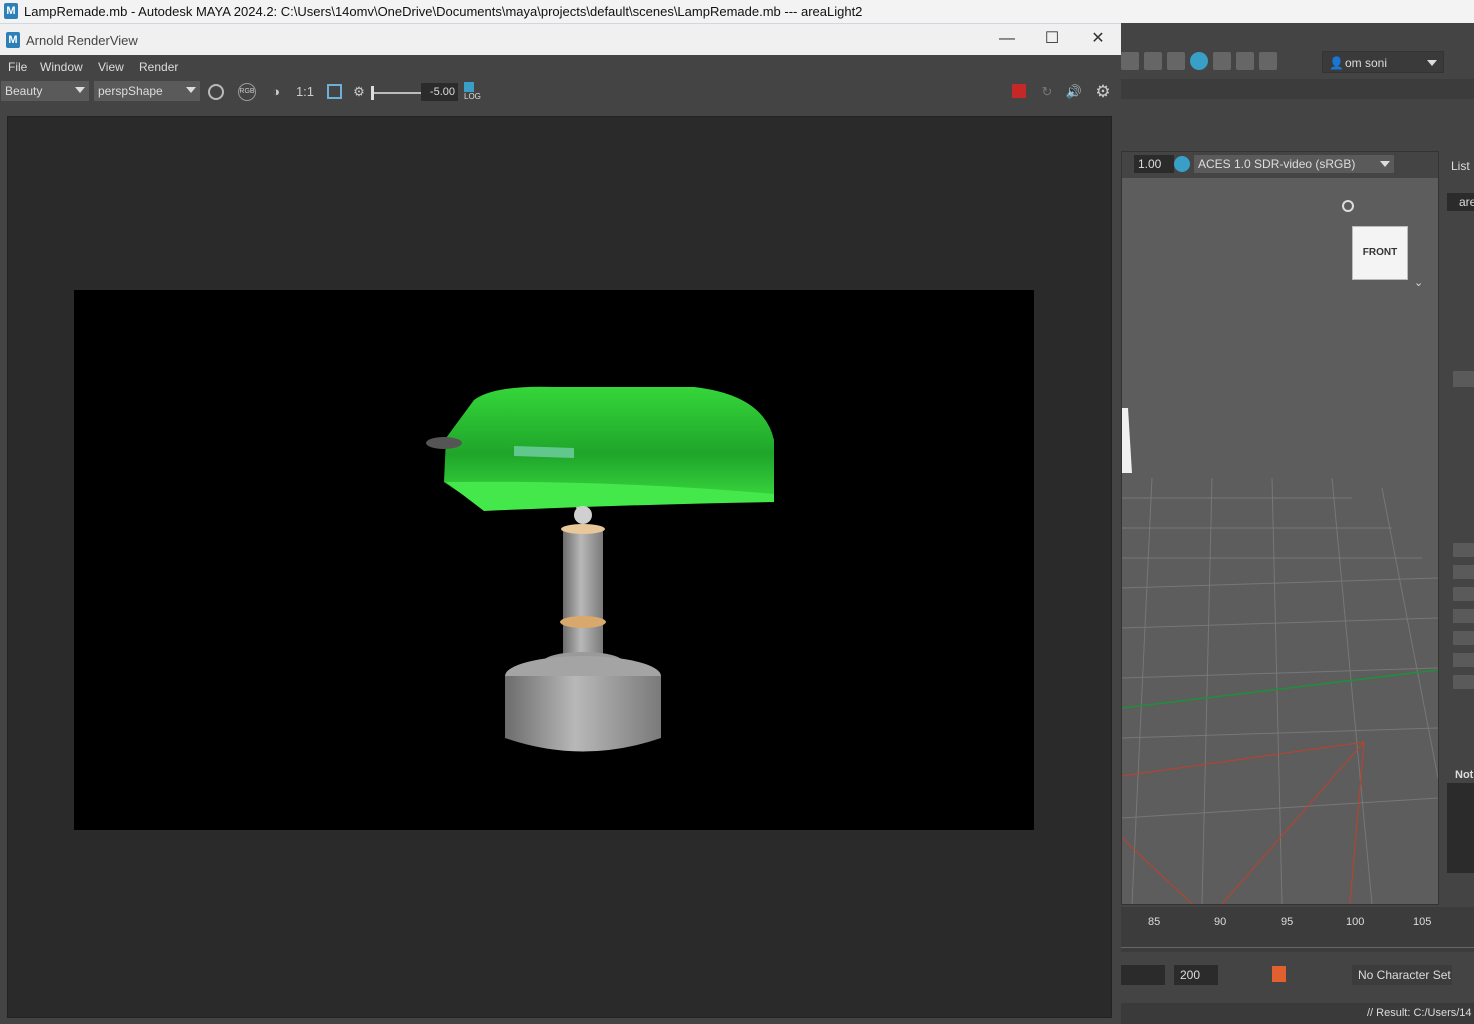 This screenshot has width=1474, height=1024. What do you see at coordinates (560, 67) in the screenshot?
I see `arnold-menubar: File Window View Render` at bounding box center [560, 67].